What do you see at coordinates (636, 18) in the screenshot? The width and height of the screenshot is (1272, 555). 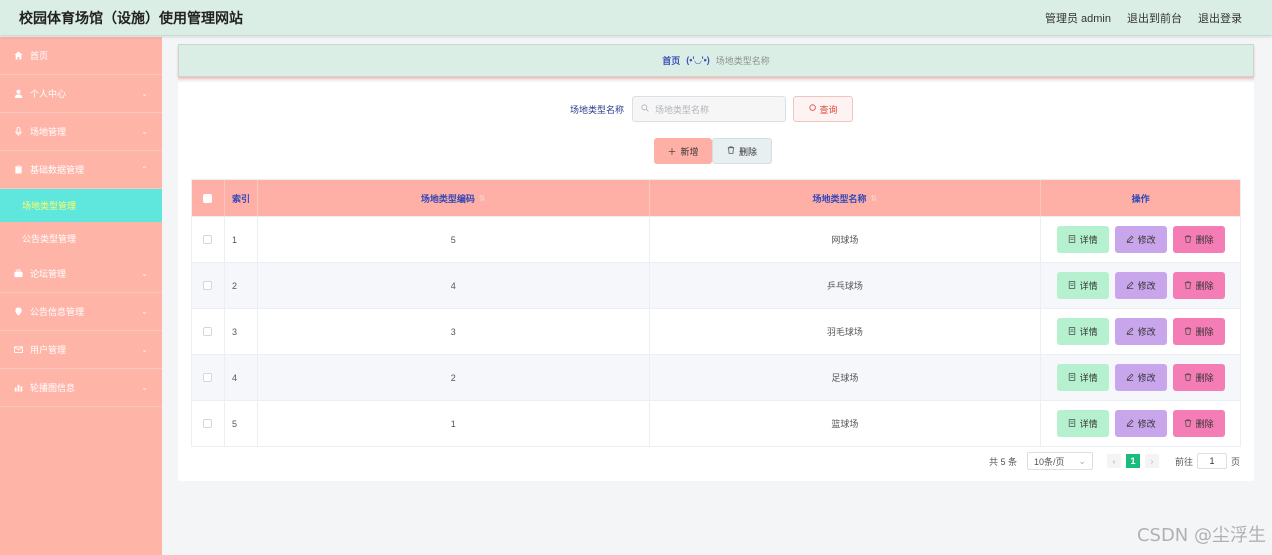 I see `top-header: 校园体育场馆（设施）使用管理网站 管理员 admin 退出到前台 退出登录` at bounding box center [636, 18].